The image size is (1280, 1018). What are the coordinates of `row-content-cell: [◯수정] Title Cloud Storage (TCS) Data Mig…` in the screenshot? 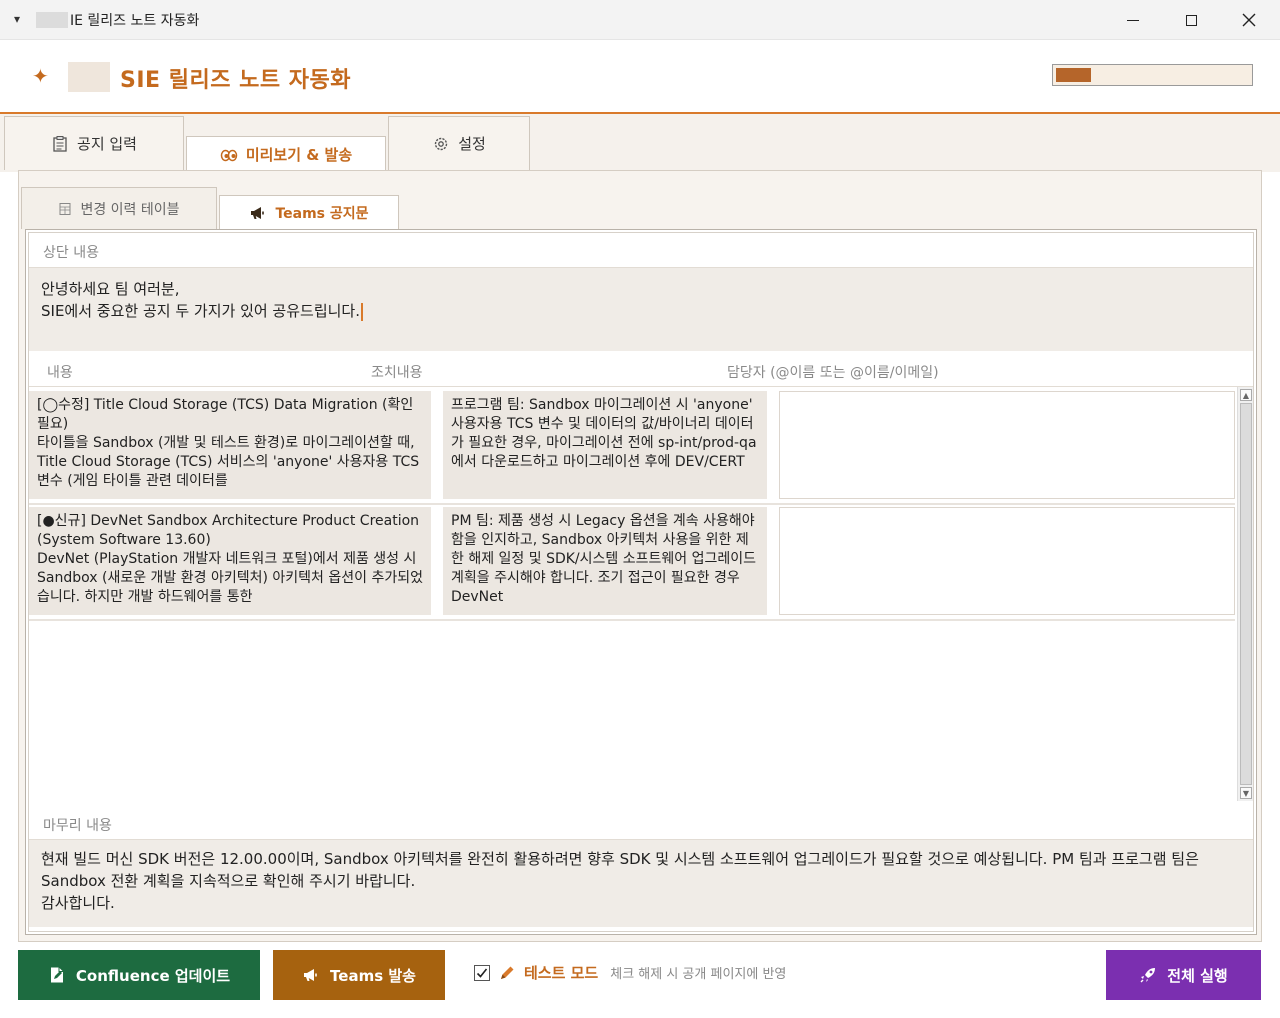 It's located at (230, 445).